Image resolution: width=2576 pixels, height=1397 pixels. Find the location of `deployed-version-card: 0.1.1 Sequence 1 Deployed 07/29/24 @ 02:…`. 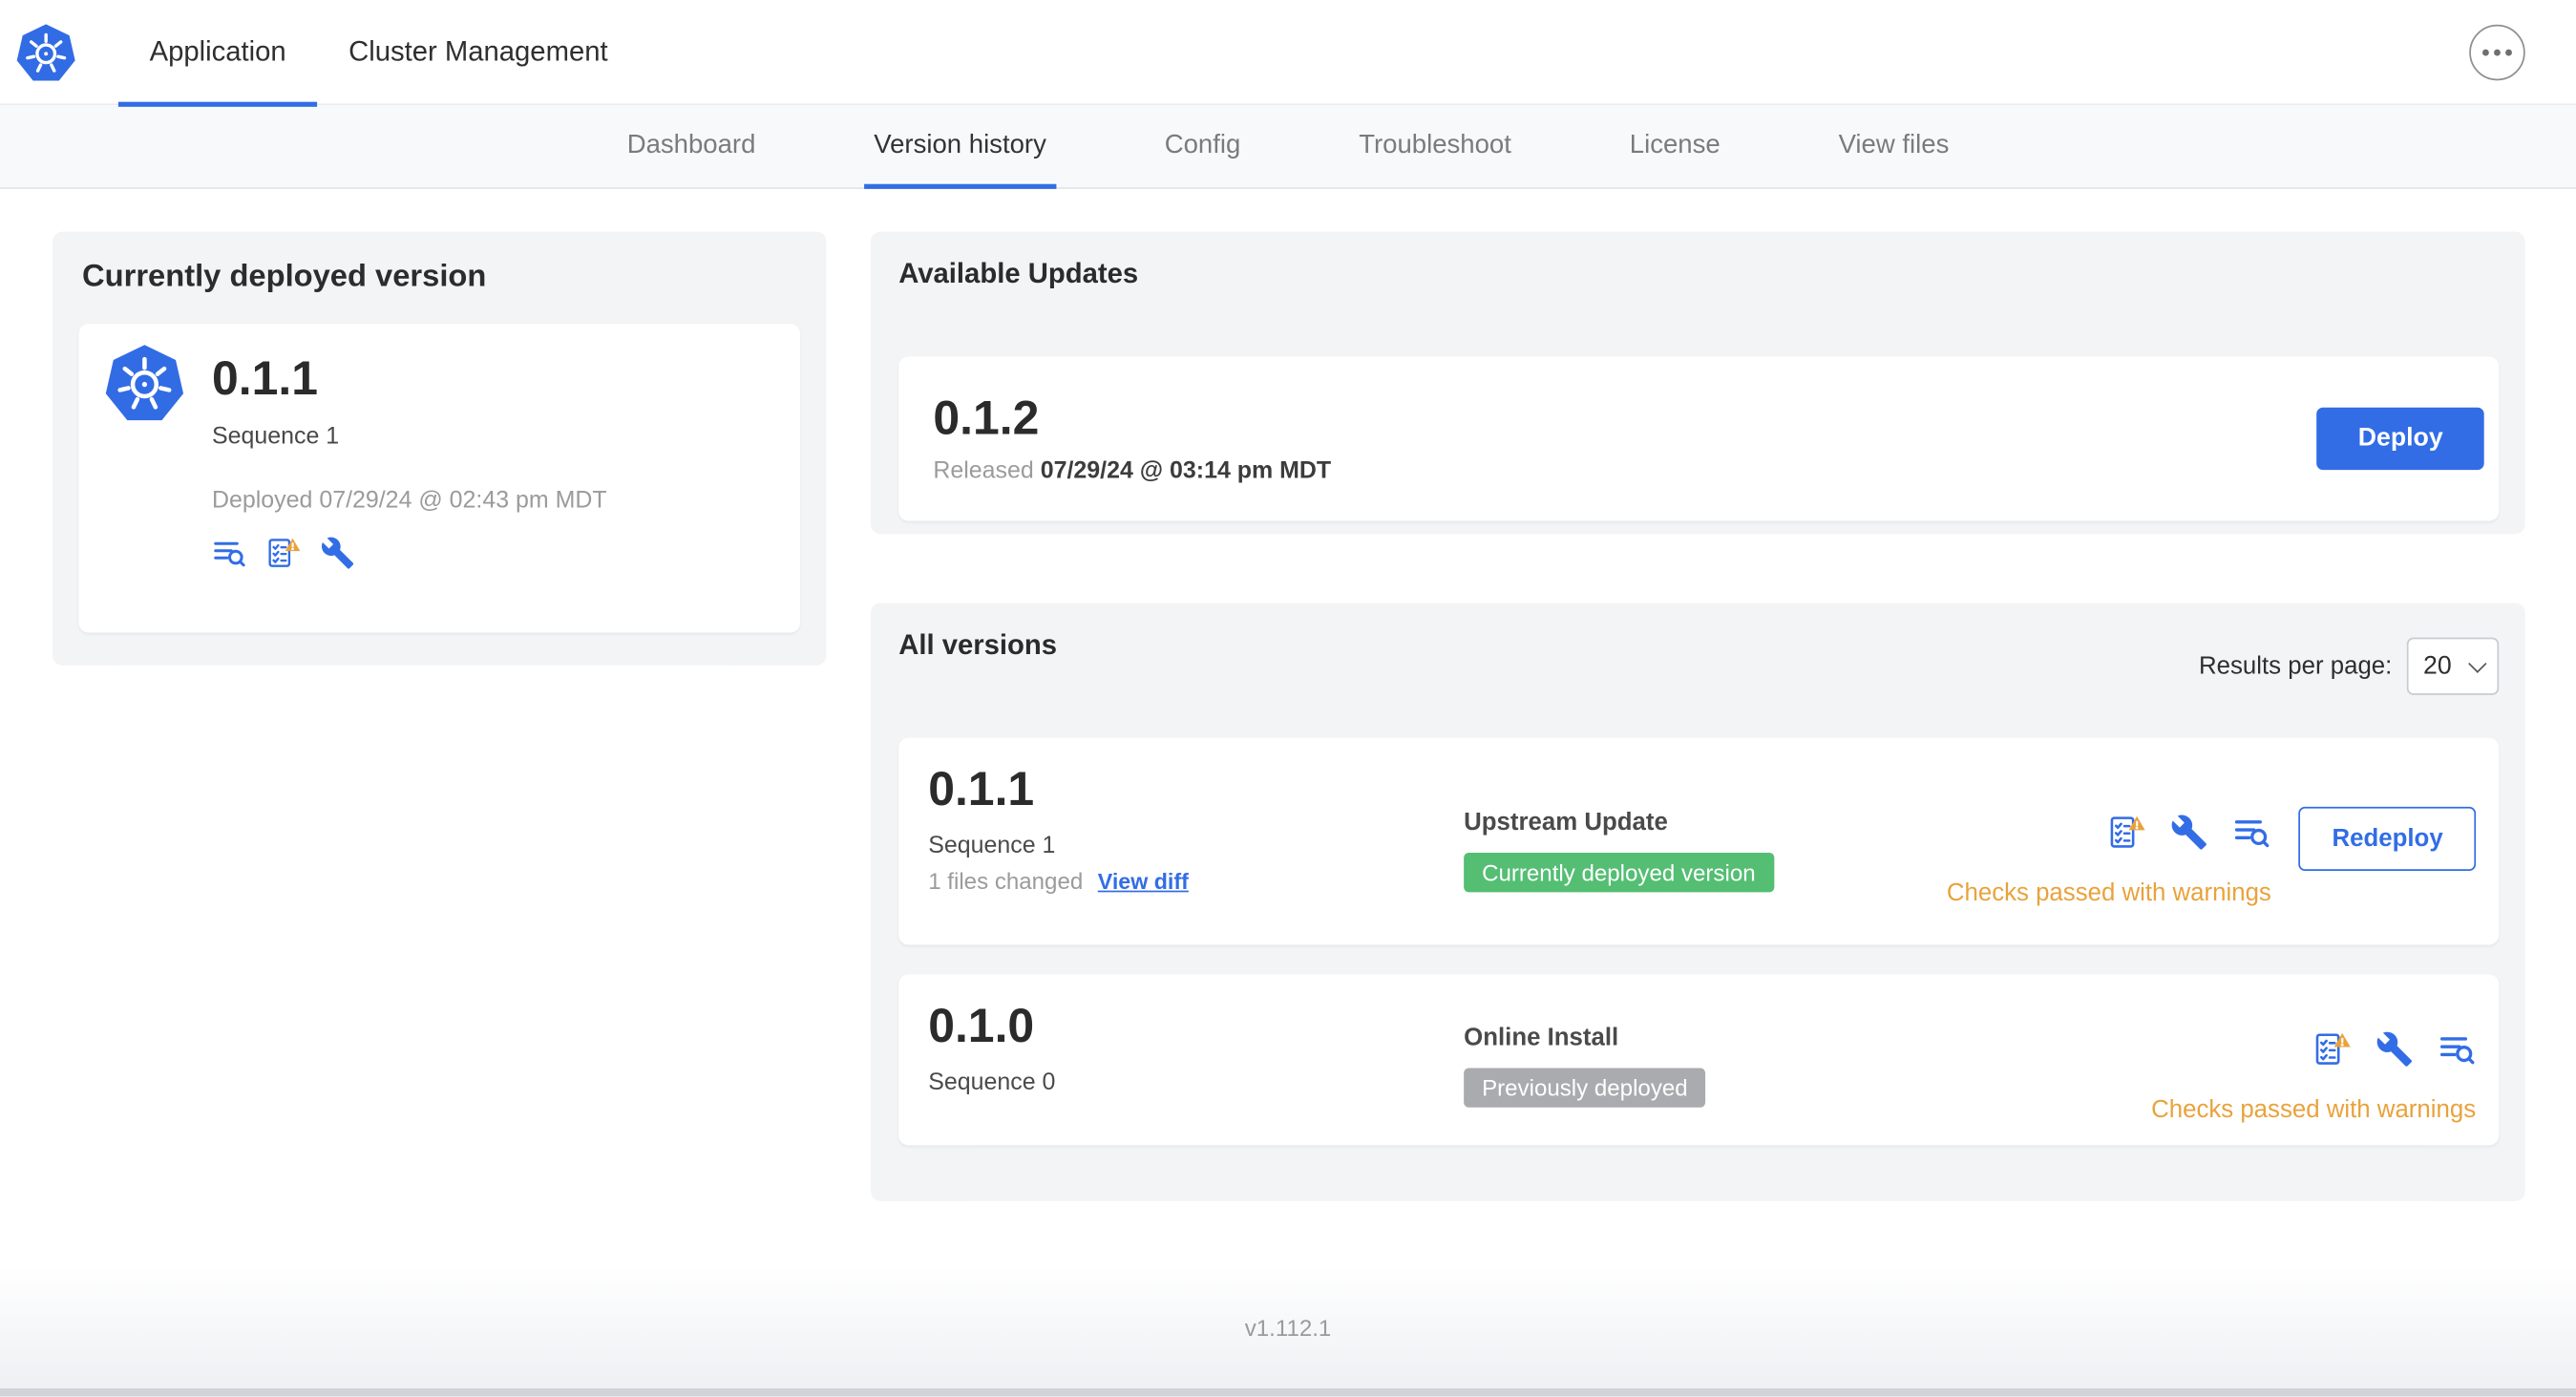

deployed-version-card: 0.1.1 Sequence 1 Deployed 07/29/24 @ 02:… is located at coordinates (439, 478).